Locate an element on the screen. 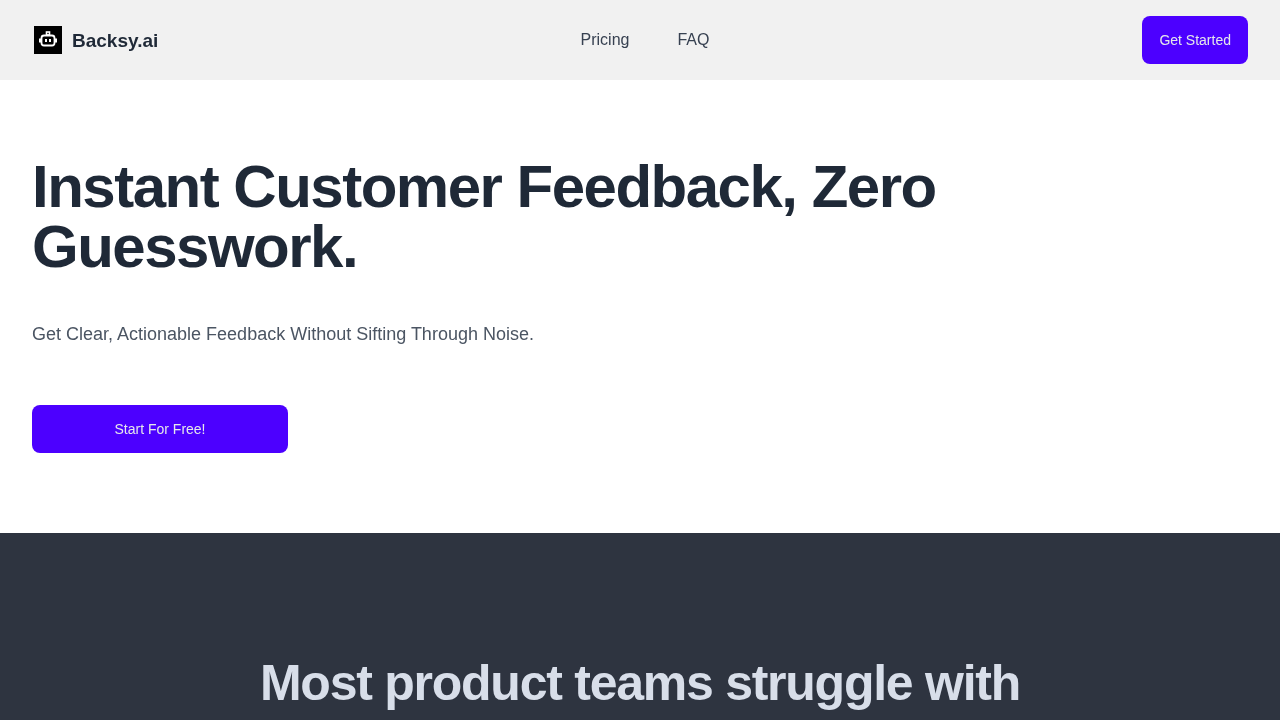  section-heading: Most product teams struggle with is located at coordinates (640, 683).